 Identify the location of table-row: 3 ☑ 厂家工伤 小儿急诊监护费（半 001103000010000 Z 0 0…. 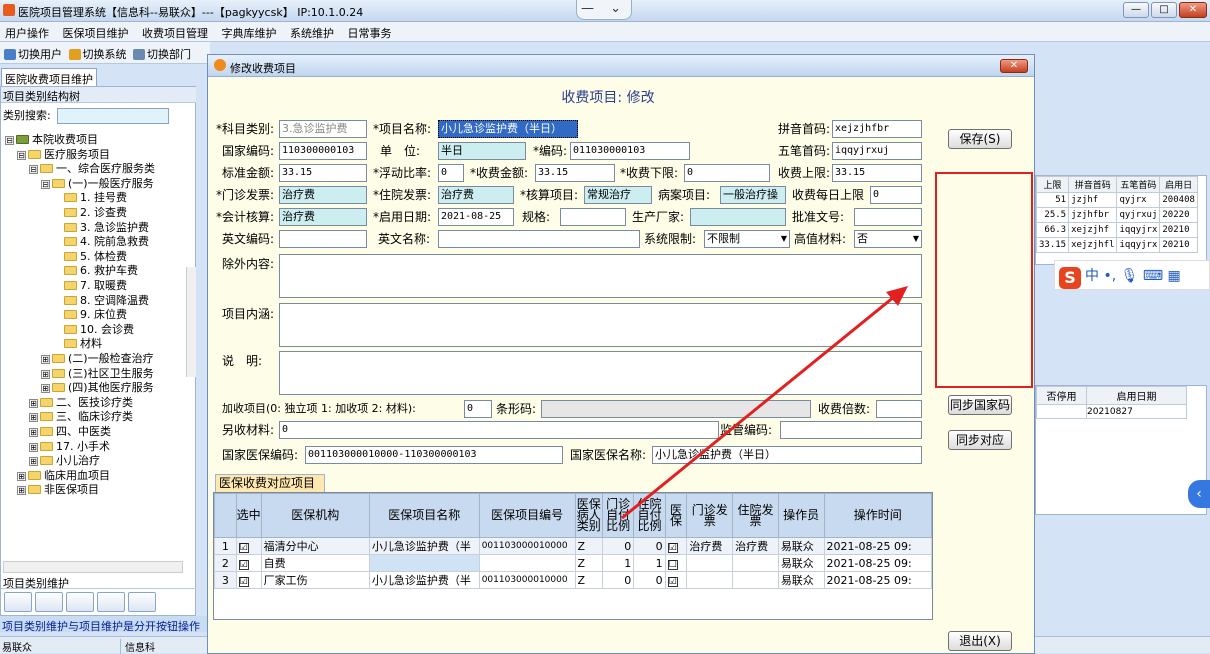
(573, 580).